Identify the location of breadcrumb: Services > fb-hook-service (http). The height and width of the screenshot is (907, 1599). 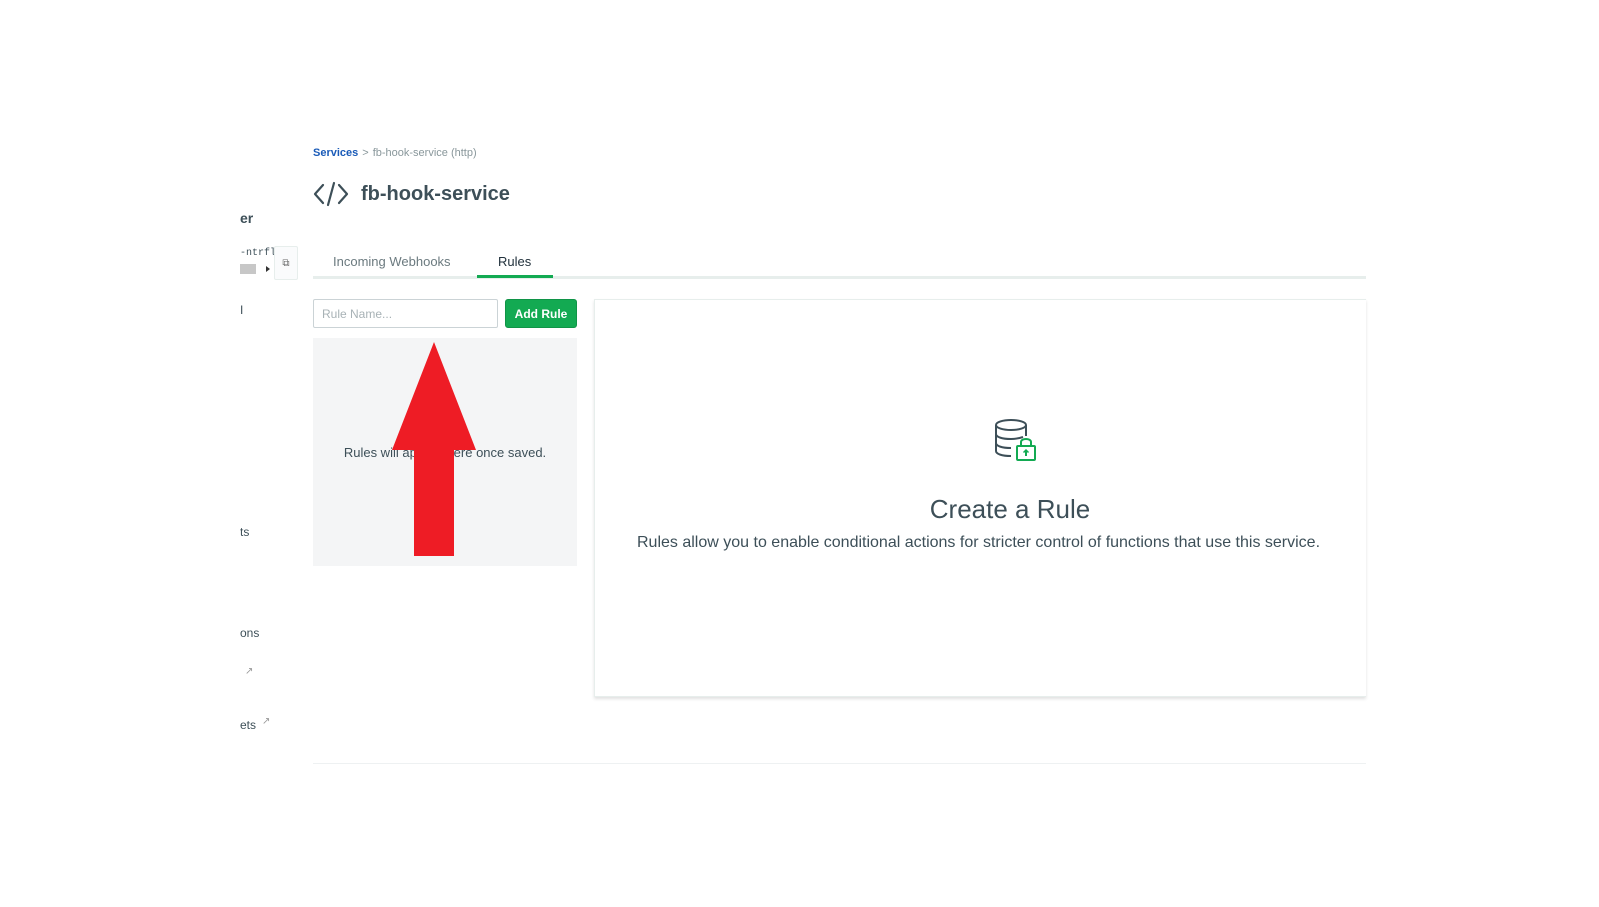
(395, 153).